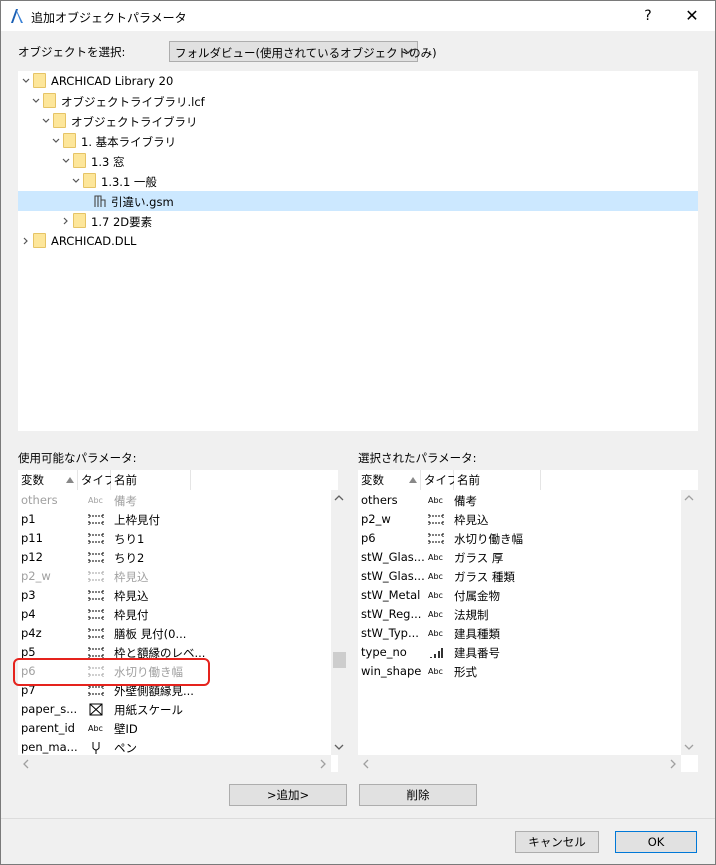  What do you see at coordinates (656, 842) in the screenshot?
I see `ok-button: OK` at bounding box center [656, 842].